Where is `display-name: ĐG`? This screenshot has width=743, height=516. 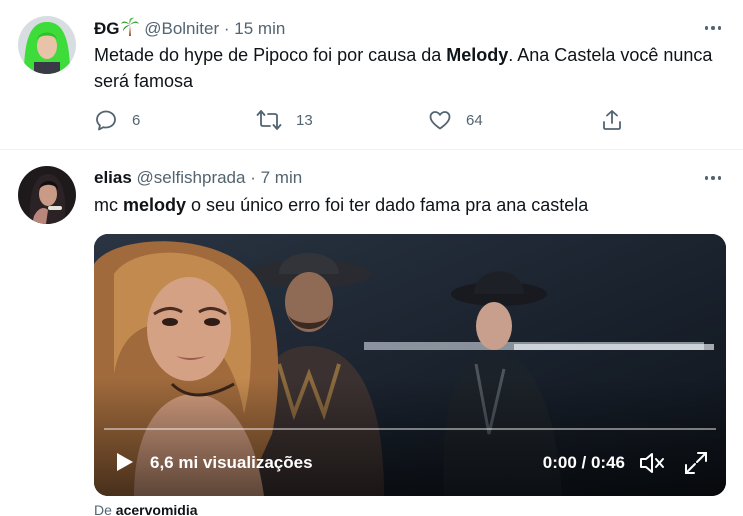
display-name: ĐG is located at coordinates (107, 28).